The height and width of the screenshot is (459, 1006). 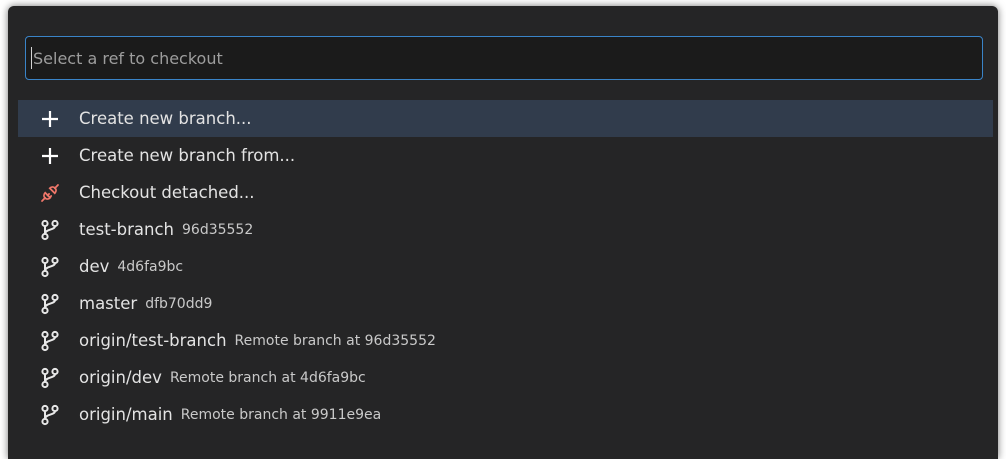 I want to click on item-description: dfb70dd9, so click(x=179, y=303).